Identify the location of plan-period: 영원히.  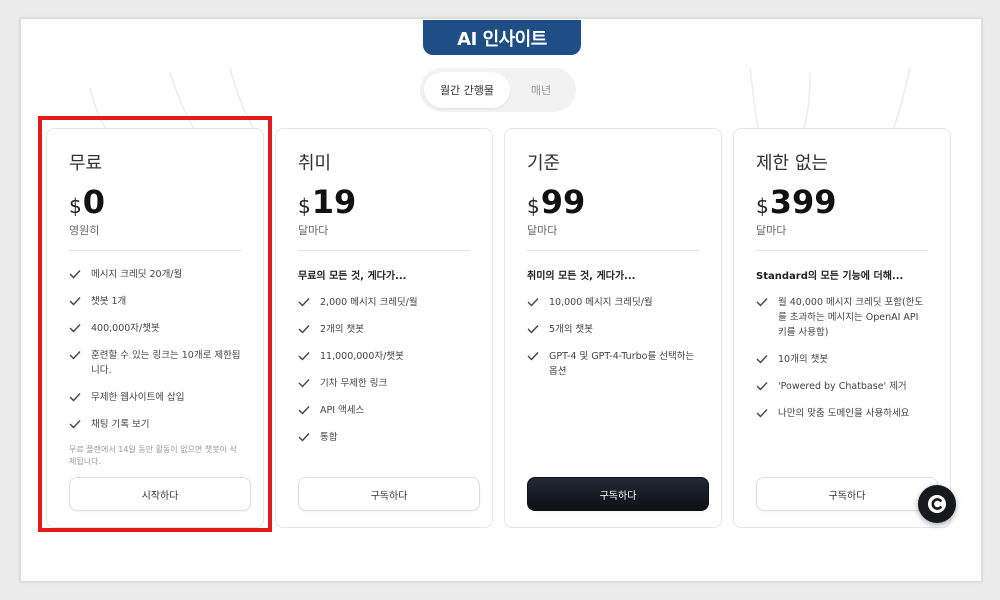
(84, 230).